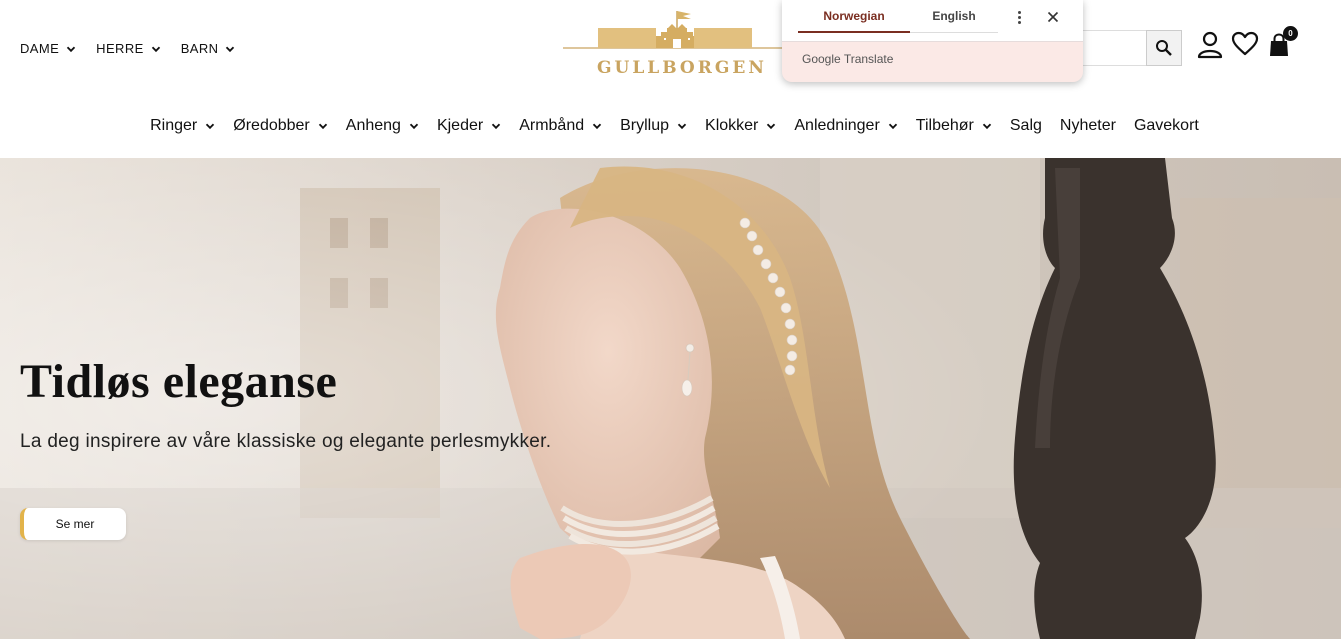  I want to click on translate-tab-bar: Norwegian English, so click(932, 21).